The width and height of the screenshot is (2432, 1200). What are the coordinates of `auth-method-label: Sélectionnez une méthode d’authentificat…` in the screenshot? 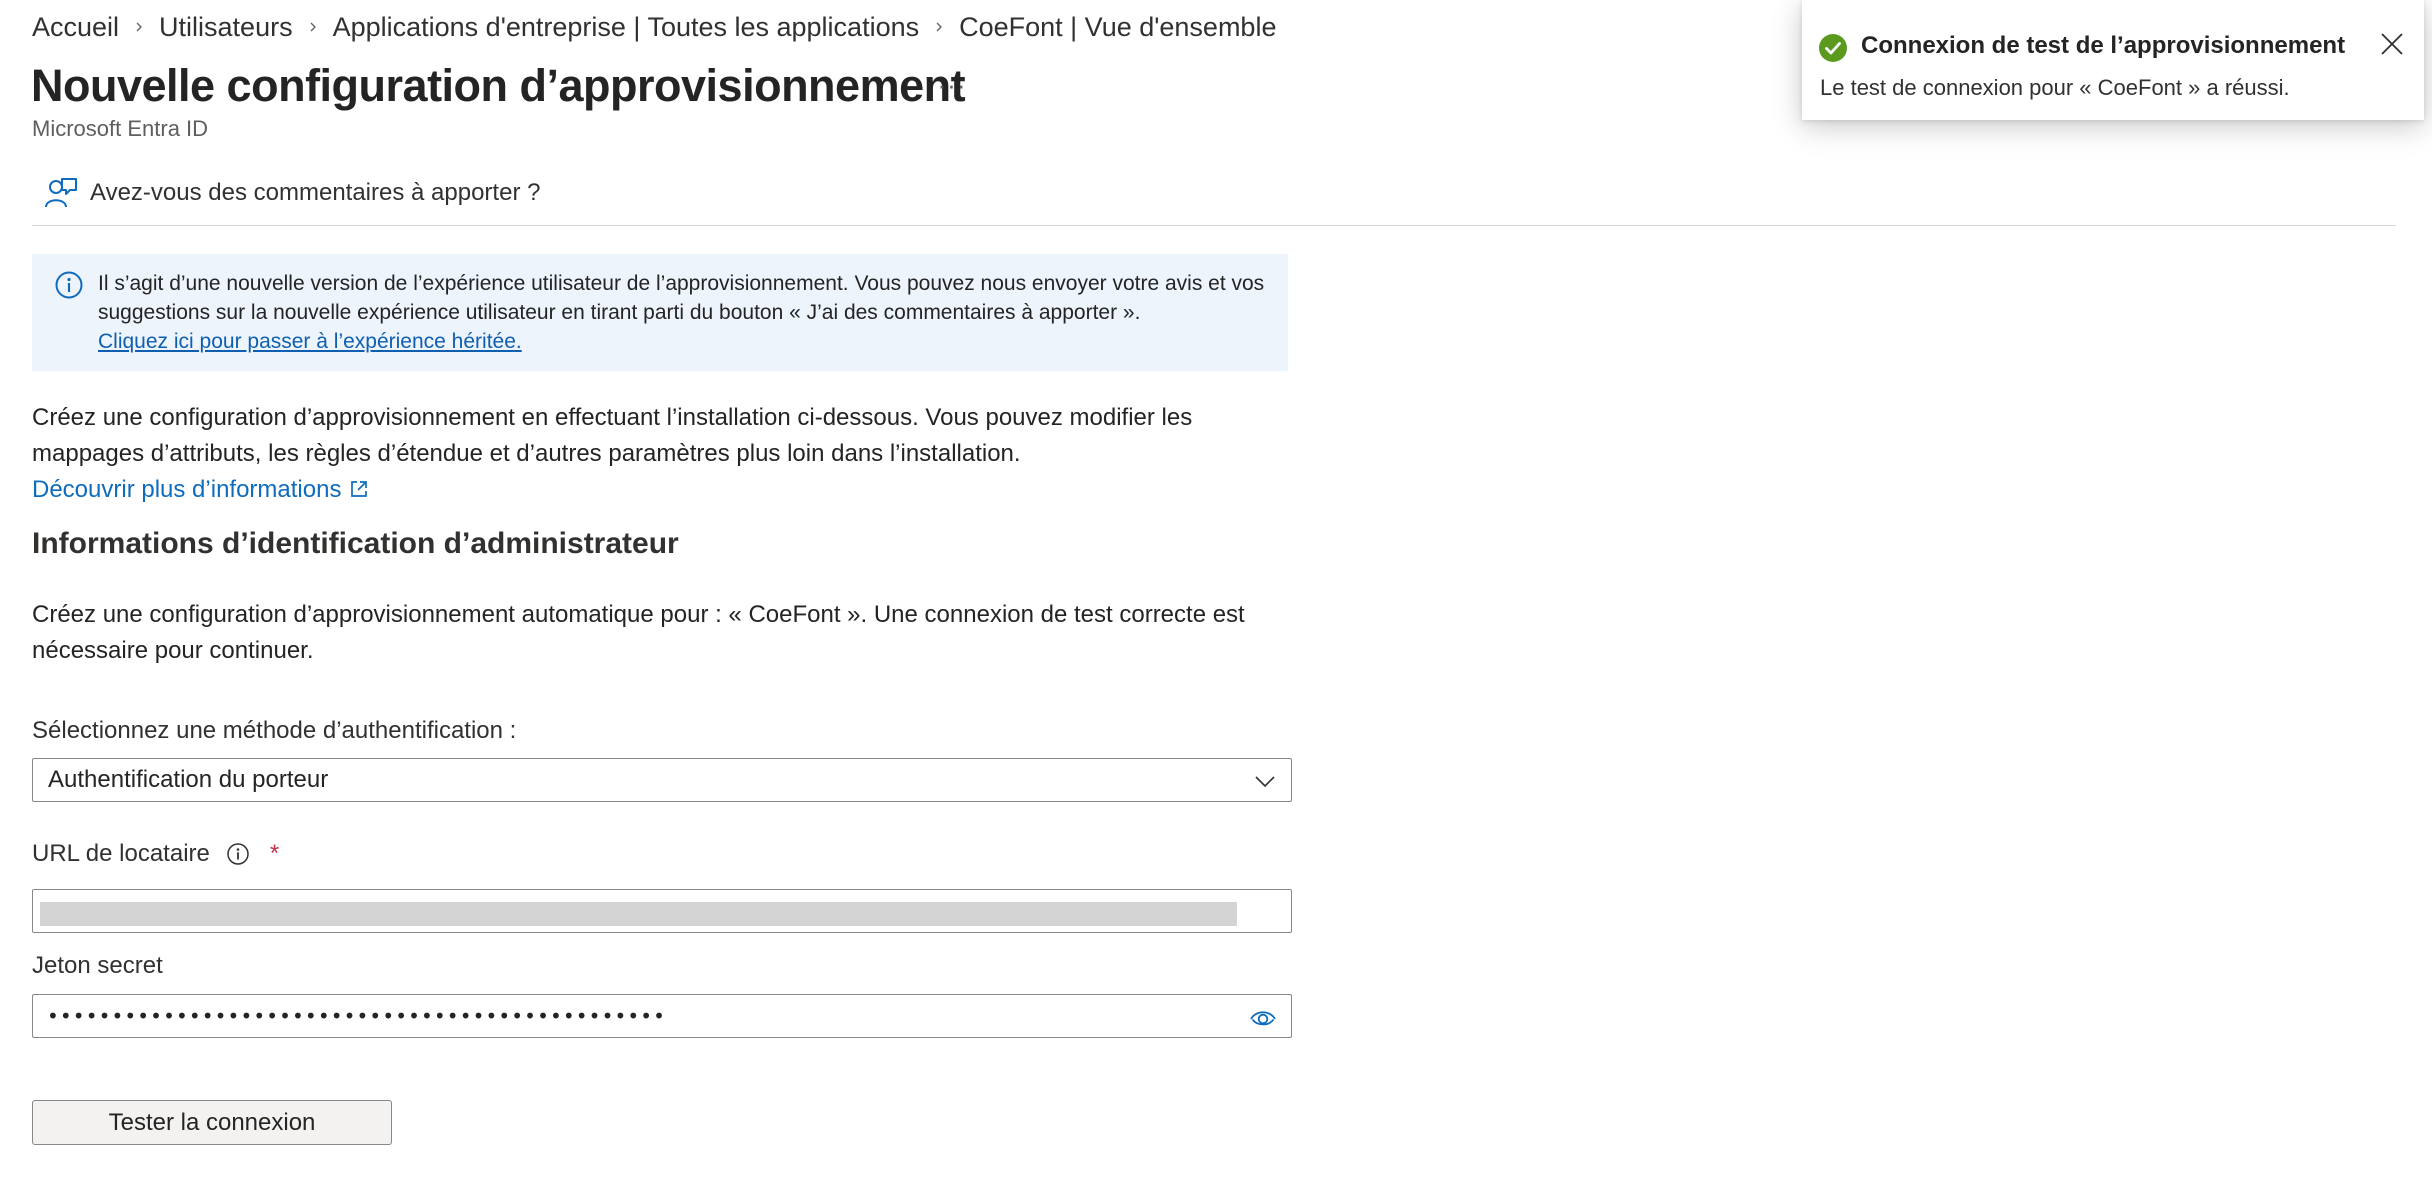 It's located at (274, 730).